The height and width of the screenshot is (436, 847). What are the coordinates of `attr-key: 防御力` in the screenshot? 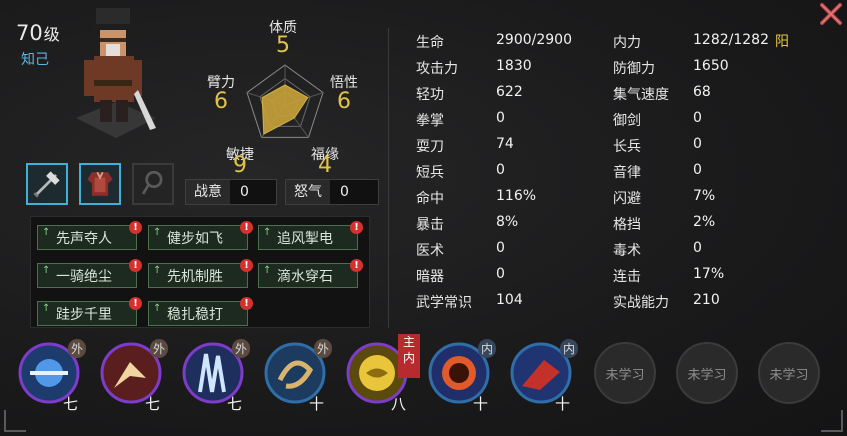 It's located at (634, 69).